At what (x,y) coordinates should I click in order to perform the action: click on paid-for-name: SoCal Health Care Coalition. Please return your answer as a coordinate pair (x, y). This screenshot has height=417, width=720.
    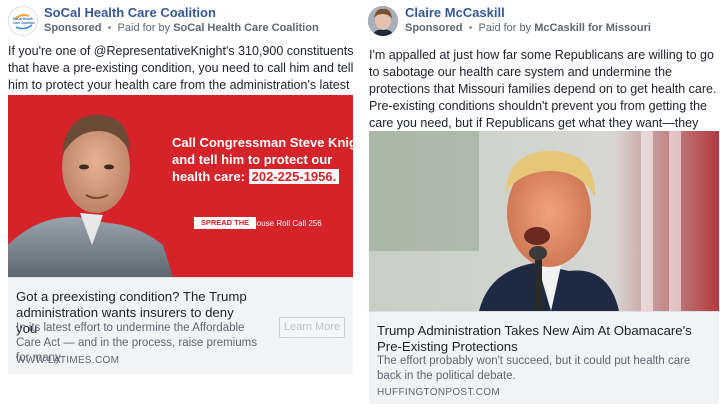
    Looking at the image, I should click on (246, 28).